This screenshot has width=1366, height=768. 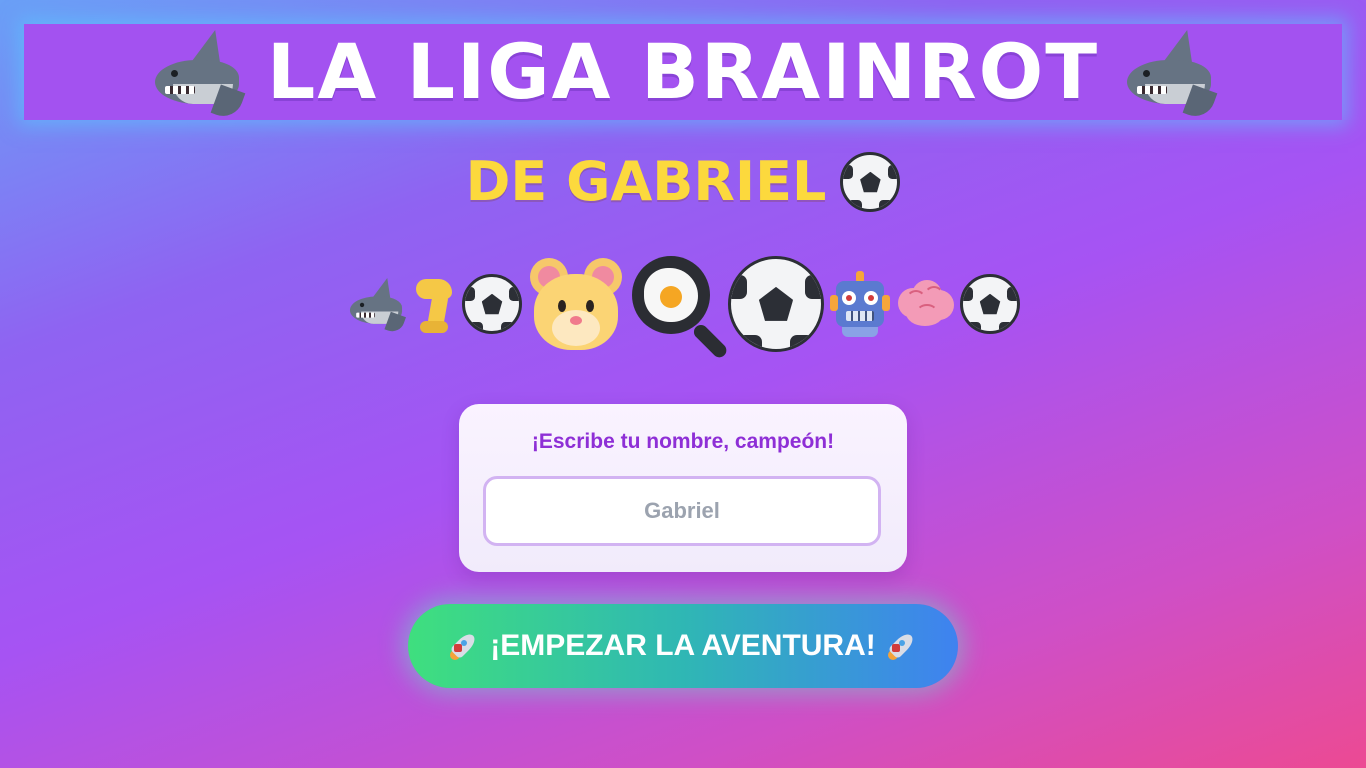 I want to click on frying-pan-egg-icon, so click(x=680, y=307).